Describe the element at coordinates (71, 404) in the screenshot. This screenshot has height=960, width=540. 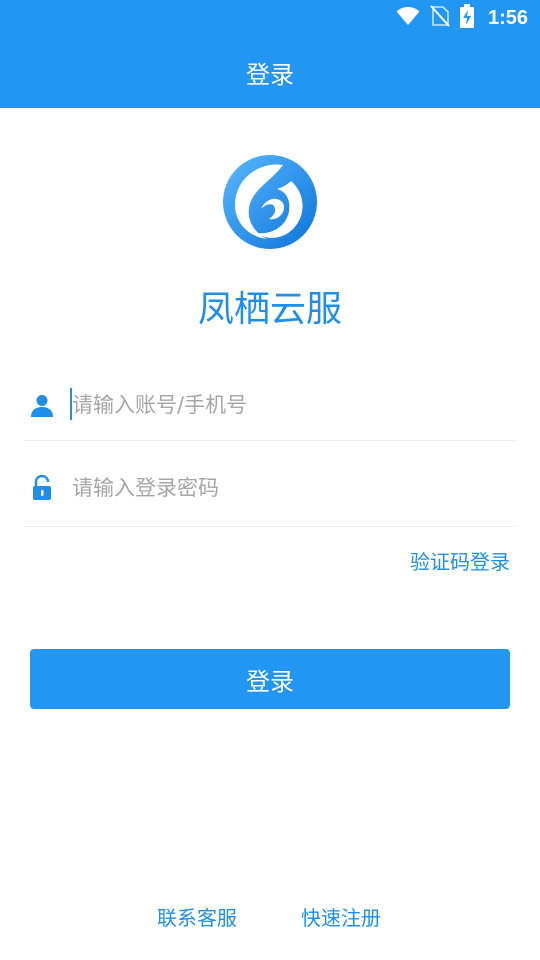
I see `text-cursor` at that location.